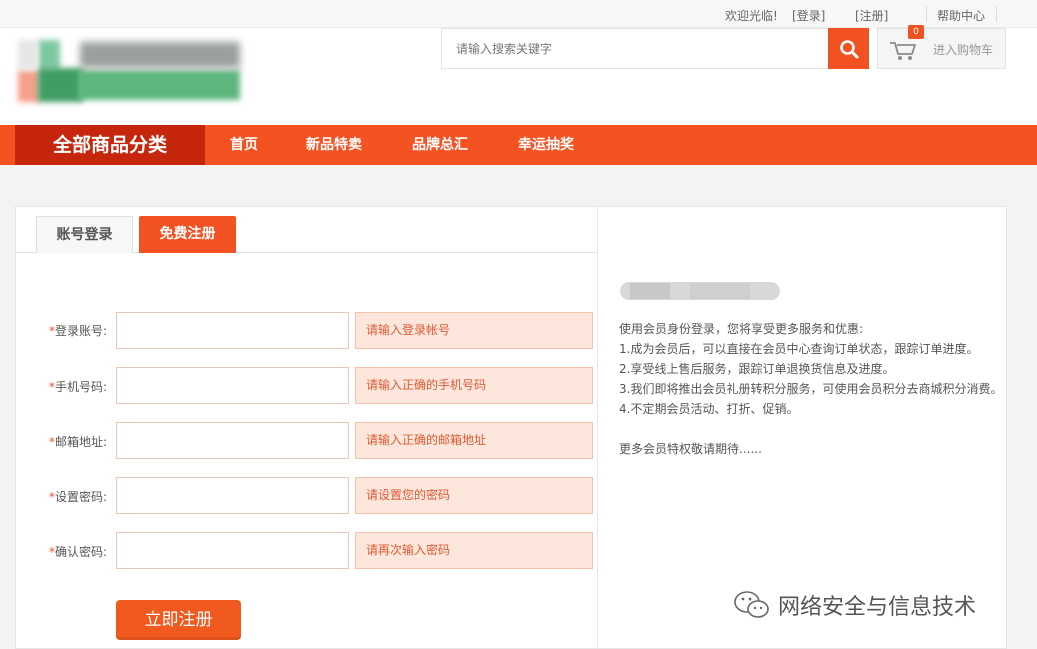  What do you see at coordinates (334, 145) in the screenshot?
I see `nav-link-new-sale: 新品特卖` at bounding box center [334, 145].